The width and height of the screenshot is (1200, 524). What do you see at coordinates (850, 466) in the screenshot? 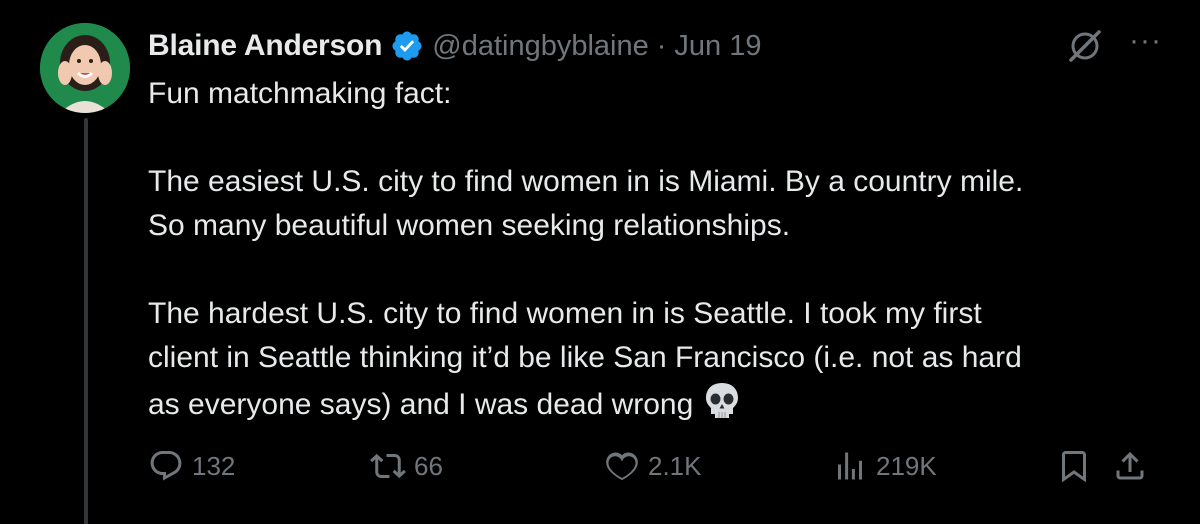
I see `views-icon` at bounding box center [850, 466].